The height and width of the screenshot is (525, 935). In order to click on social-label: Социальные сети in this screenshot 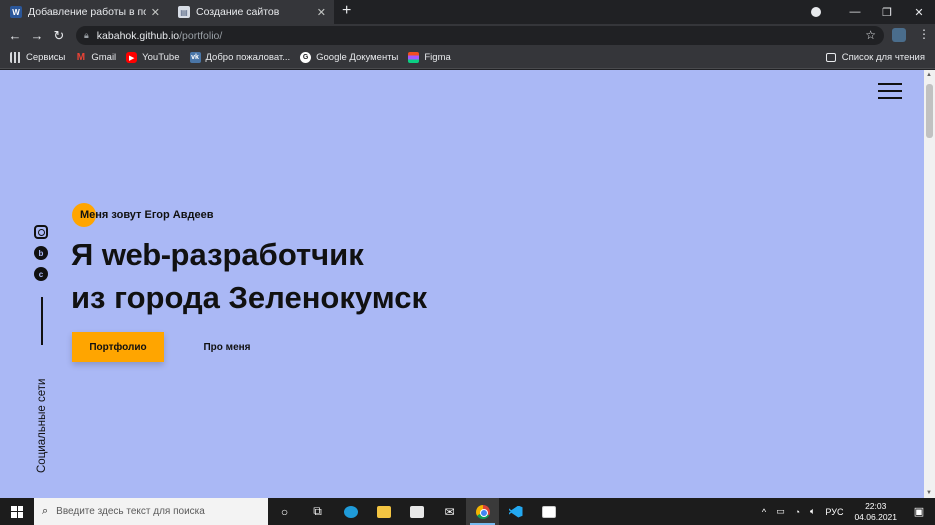, I will do `click(42, 425)`.